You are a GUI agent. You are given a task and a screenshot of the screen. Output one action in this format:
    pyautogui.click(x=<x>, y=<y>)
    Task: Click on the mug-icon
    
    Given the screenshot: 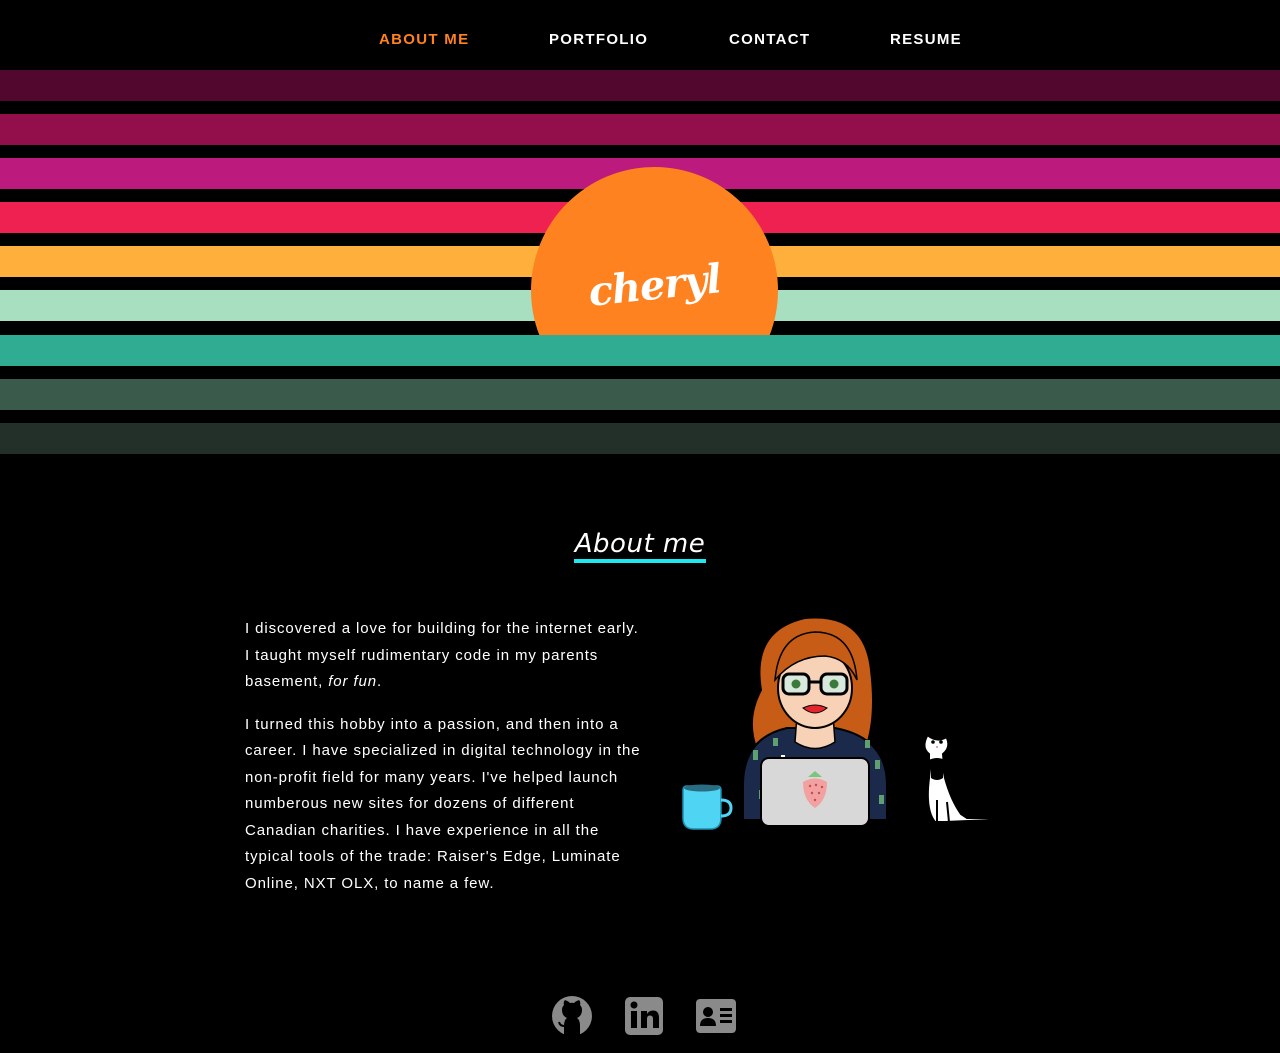 What is the action you would take?
    pyautogui.click(x=707, y=807)
    